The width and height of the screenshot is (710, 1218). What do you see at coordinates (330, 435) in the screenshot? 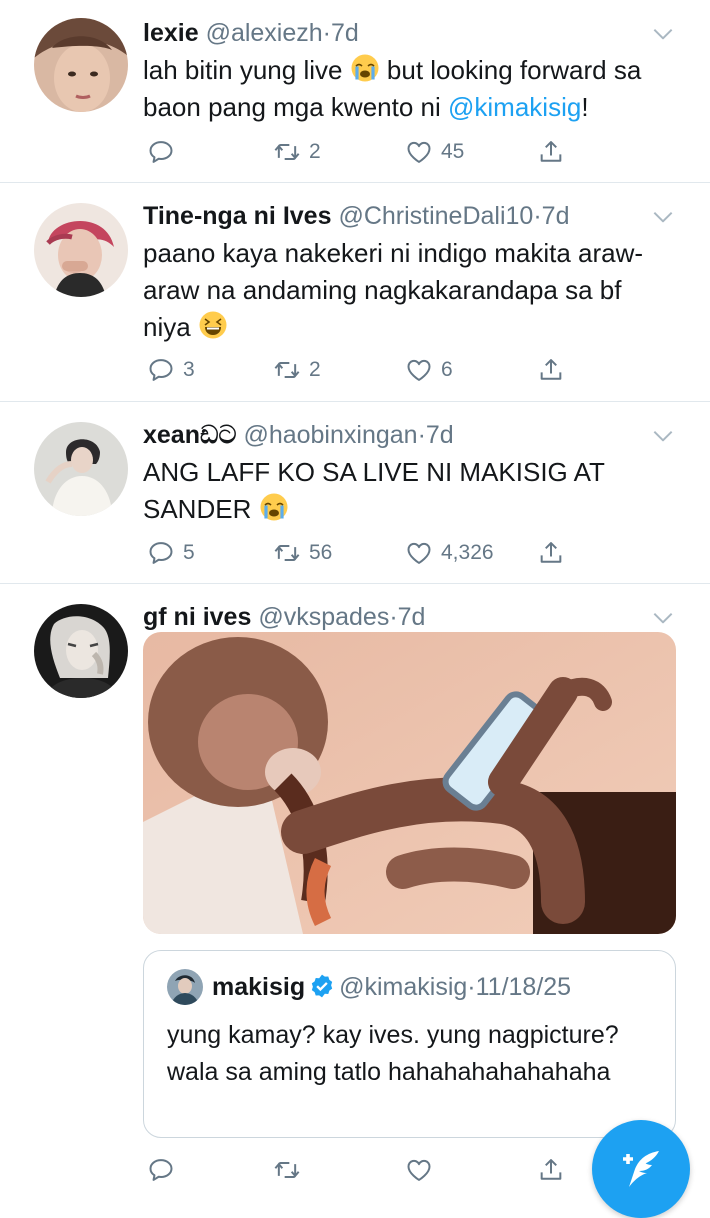
I see `author-handle: @haobinxingan` at bounding box center [330, 435].